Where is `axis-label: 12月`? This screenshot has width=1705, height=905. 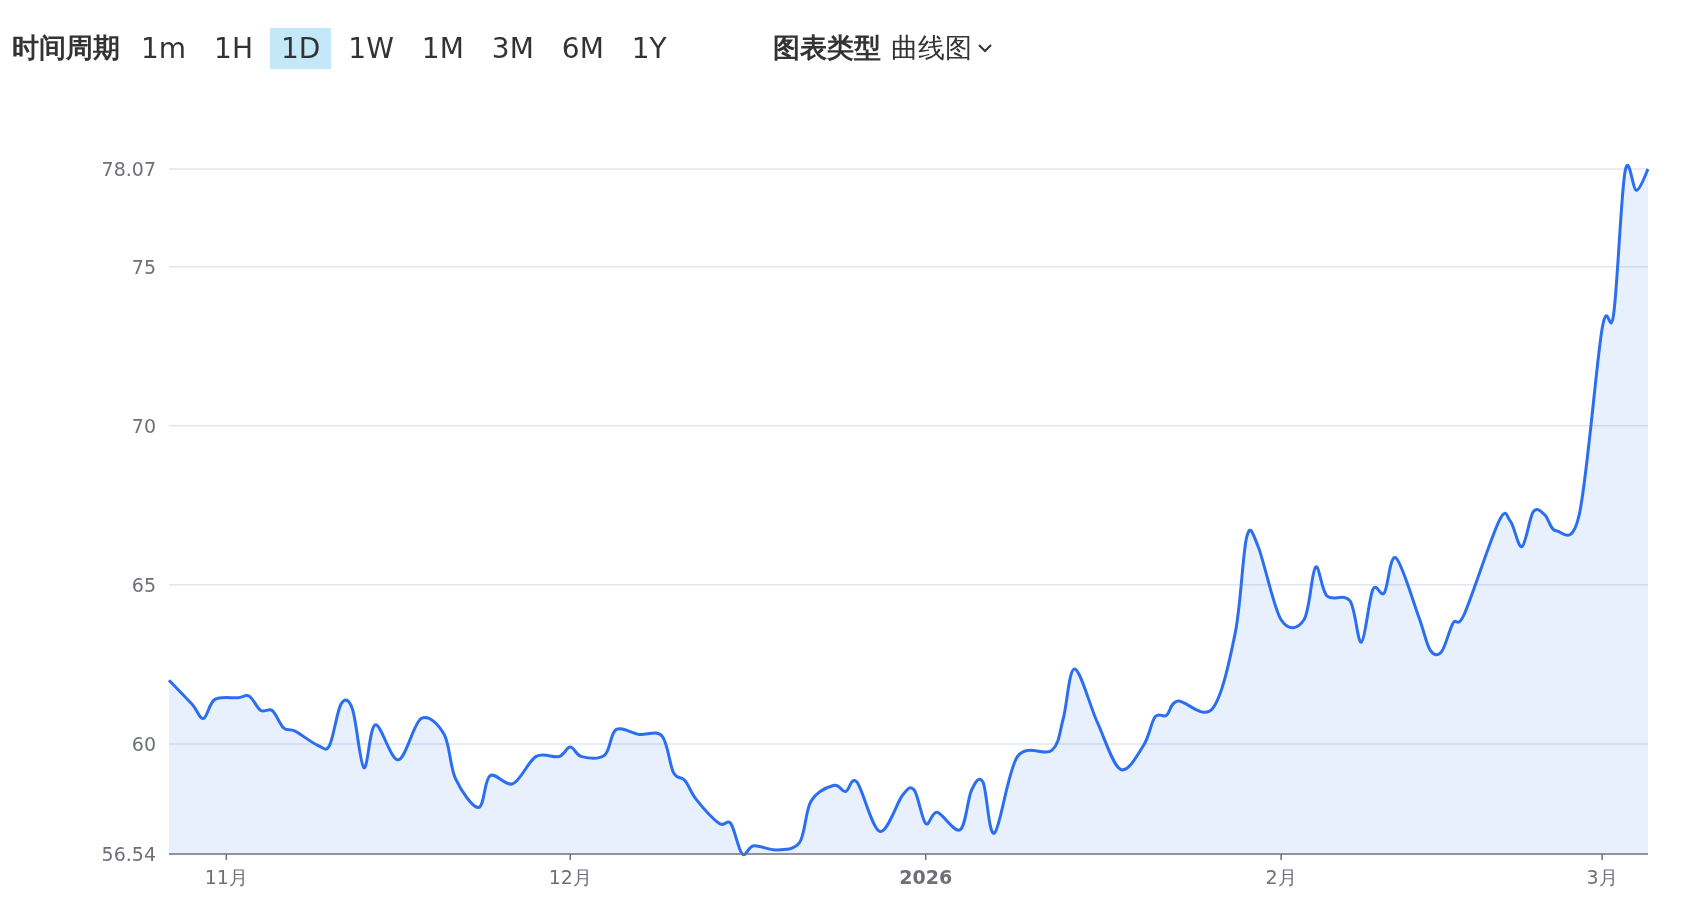 axis-label: 12月 is located at coordinates (570, 877).